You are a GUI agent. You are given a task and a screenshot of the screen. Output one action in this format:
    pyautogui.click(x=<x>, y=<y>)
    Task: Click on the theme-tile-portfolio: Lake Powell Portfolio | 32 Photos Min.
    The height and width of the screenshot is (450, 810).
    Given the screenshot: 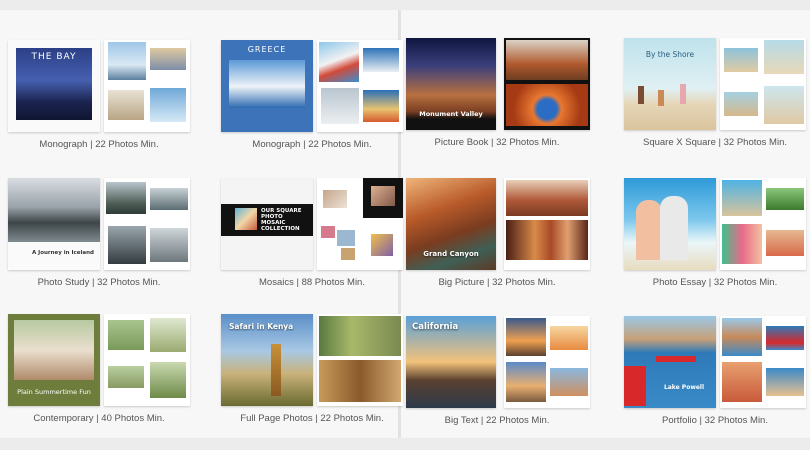 What is the action you would take?
    pyautogui.click(x=717, y=381)
    